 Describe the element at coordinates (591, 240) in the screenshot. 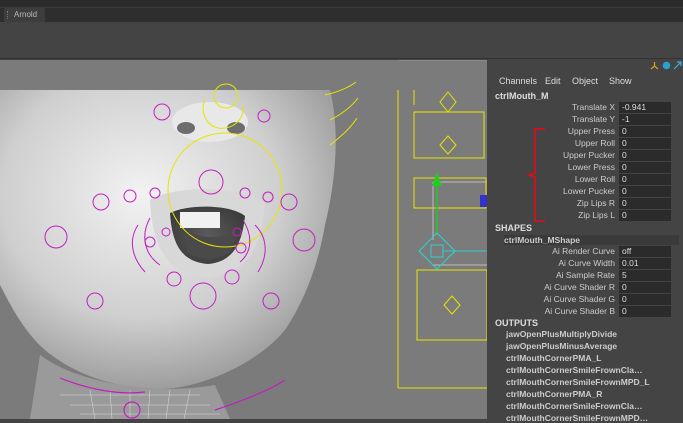

I see `shape-node-name: ctrlMouth_MShape` at that location.